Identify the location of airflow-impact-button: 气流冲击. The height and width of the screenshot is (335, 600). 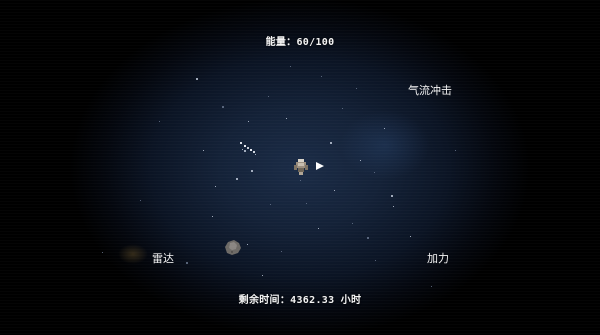
(430, 90).